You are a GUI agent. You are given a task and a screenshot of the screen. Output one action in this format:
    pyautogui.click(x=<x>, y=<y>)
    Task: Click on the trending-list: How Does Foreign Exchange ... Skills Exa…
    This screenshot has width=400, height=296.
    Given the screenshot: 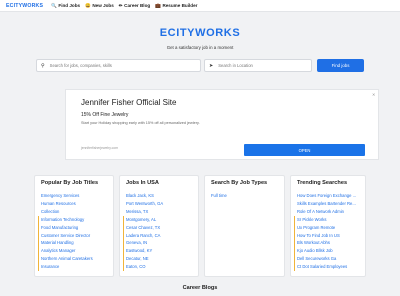 What is the action you would take?
    pyautogui.click(x=325, y=232)
    